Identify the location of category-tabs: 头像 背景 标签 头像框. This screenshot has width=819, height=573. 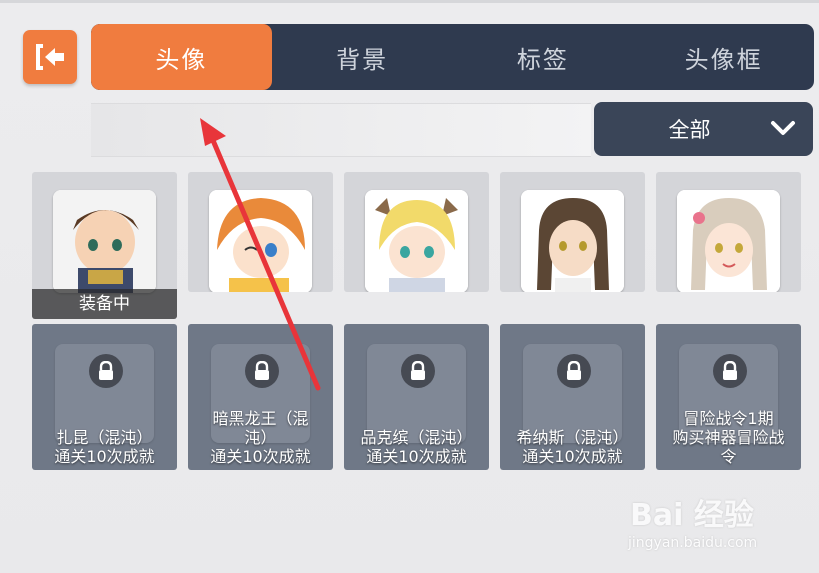
(452, 57).